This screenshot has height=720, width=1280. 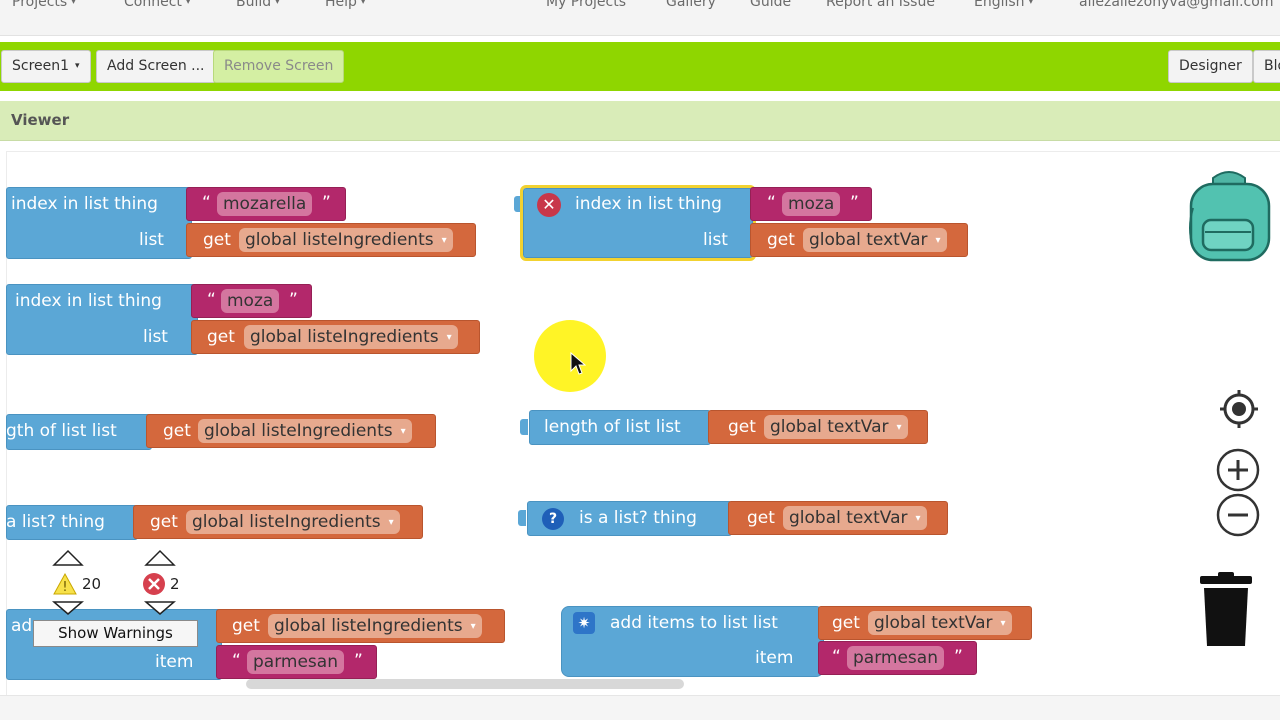 I want to click on horizontal-scrollbar, so click(x=465, y=684).